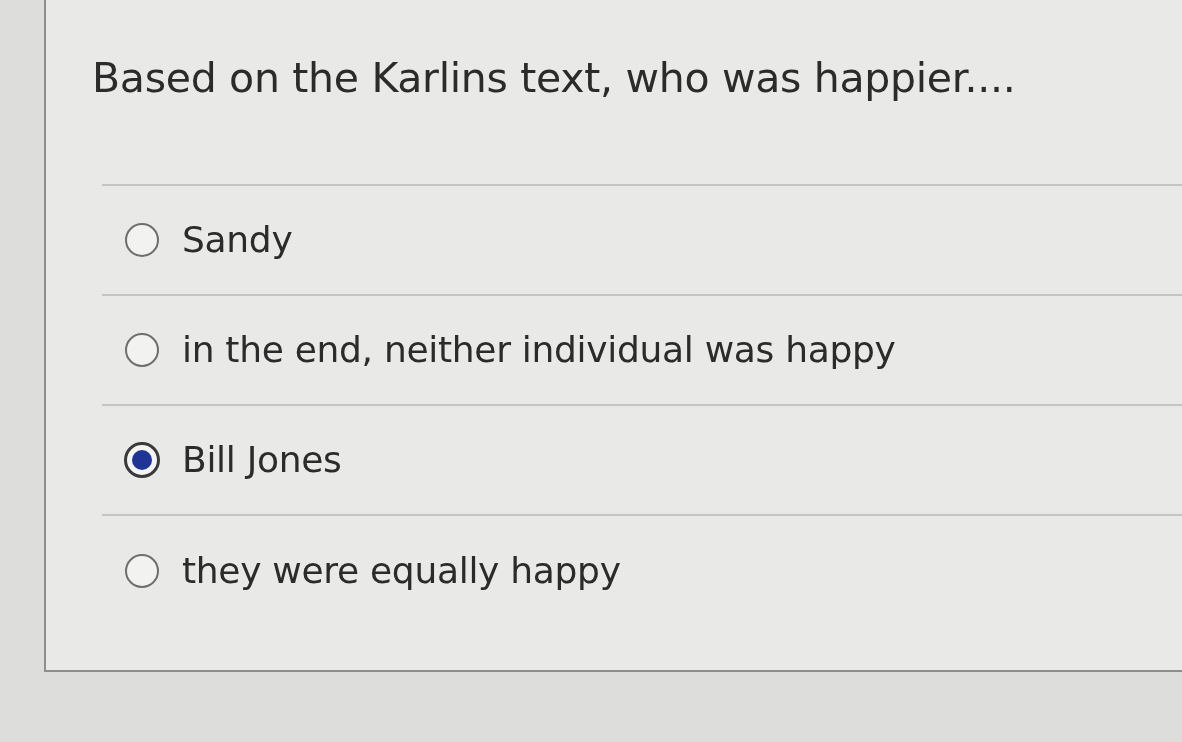 Image resolution: width=1182 pixels, height=742 pixels. Describe the element at coordinates (539, 350) in the screenshot. I see `option-label: in the end, neither individual was happy` at that location.